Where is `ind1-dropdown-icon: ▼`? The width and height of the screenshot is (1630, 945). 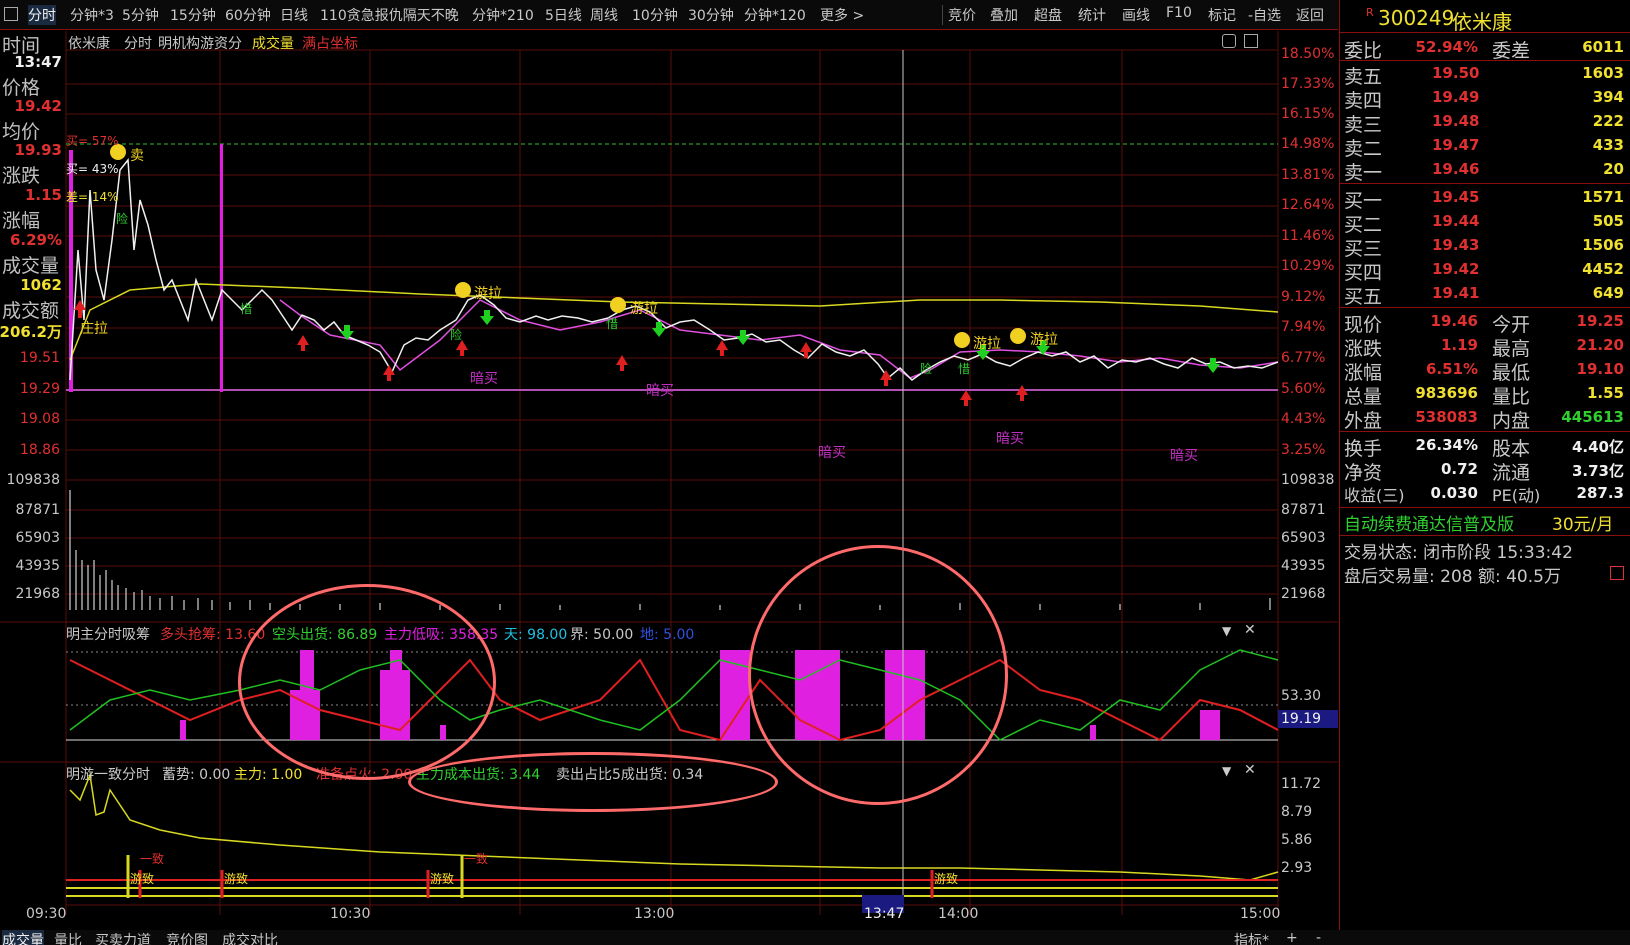 ind1-dropdown-icon: ▼ is located at coordinates (1226, 631).